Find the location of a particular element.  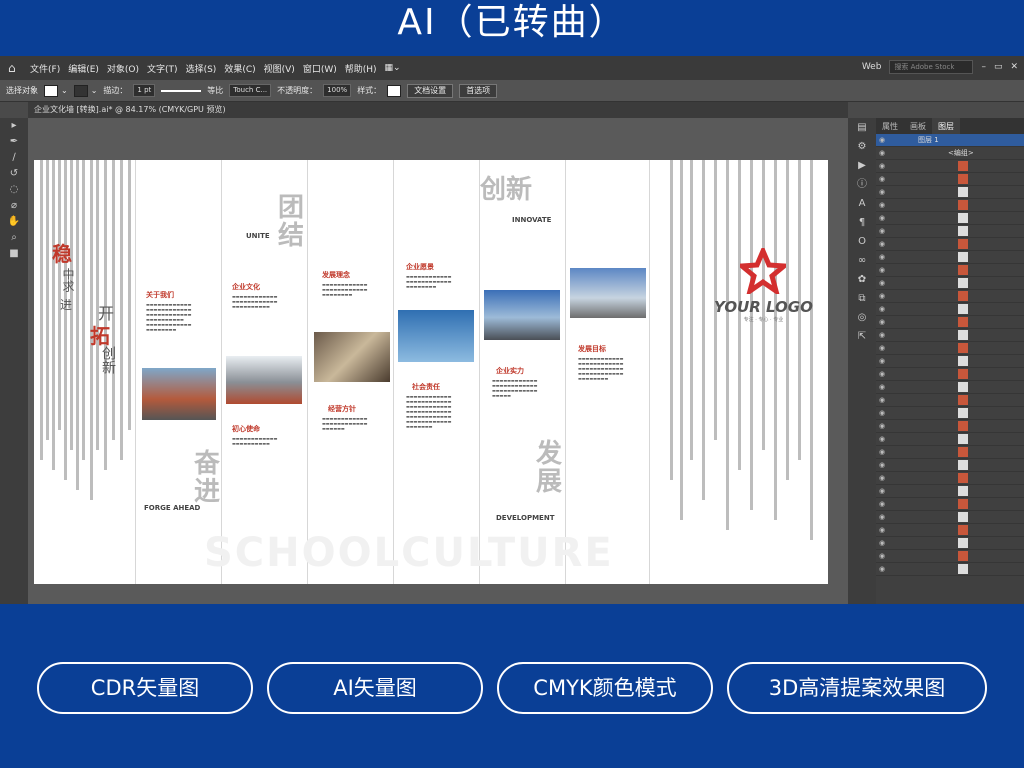

group-row: ◉ <编组> is located at coordinates (950, 153).